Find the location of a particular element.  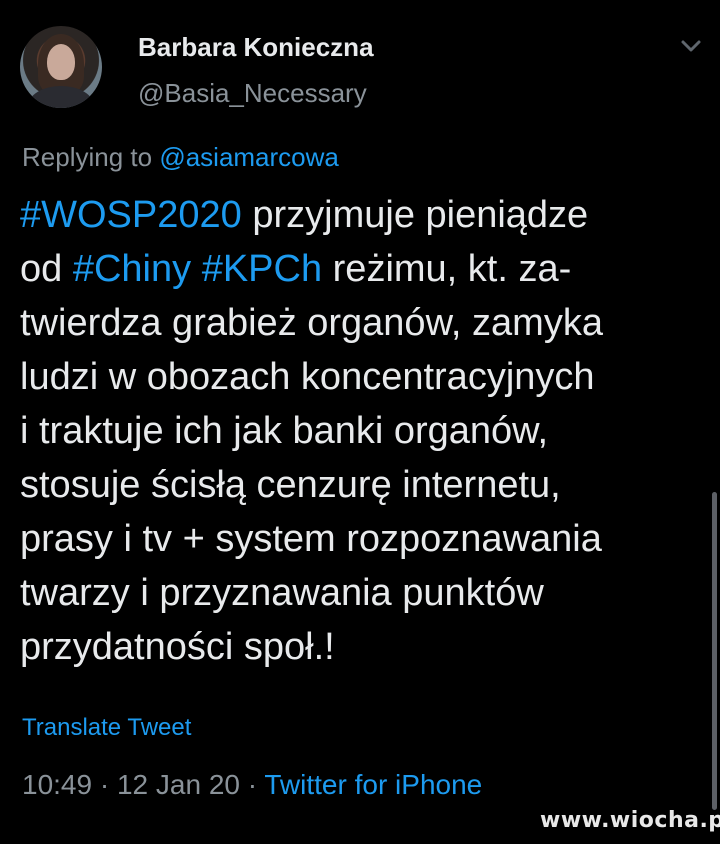

replying-to-label: Replying to is located at coordinates (87, 157).